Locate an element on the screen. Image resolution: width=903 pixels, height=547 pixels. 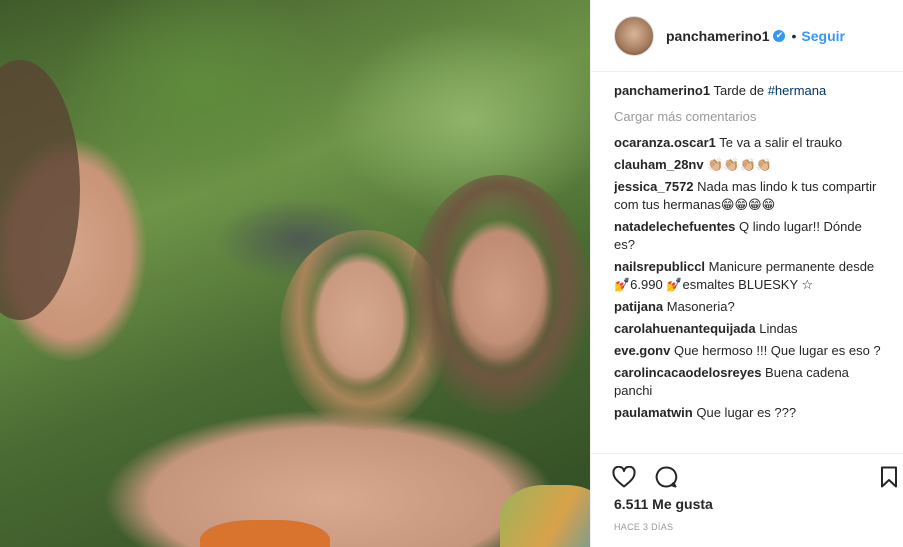
comment-text: Lindas is located at coordinates (778, 328).